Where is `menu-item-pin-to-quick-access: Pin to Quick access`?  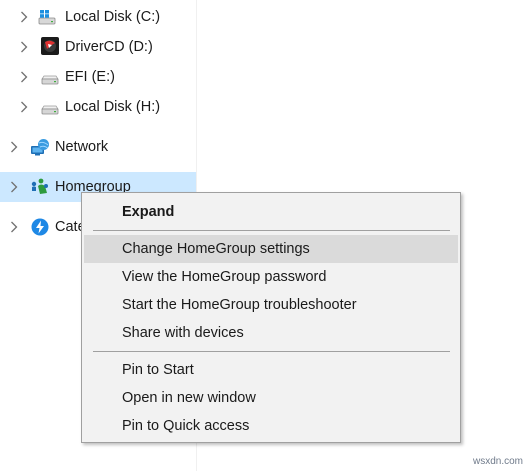
menu-item-pin-to-quick-access: Pin to Quick access is located at coordinates (271, 426).